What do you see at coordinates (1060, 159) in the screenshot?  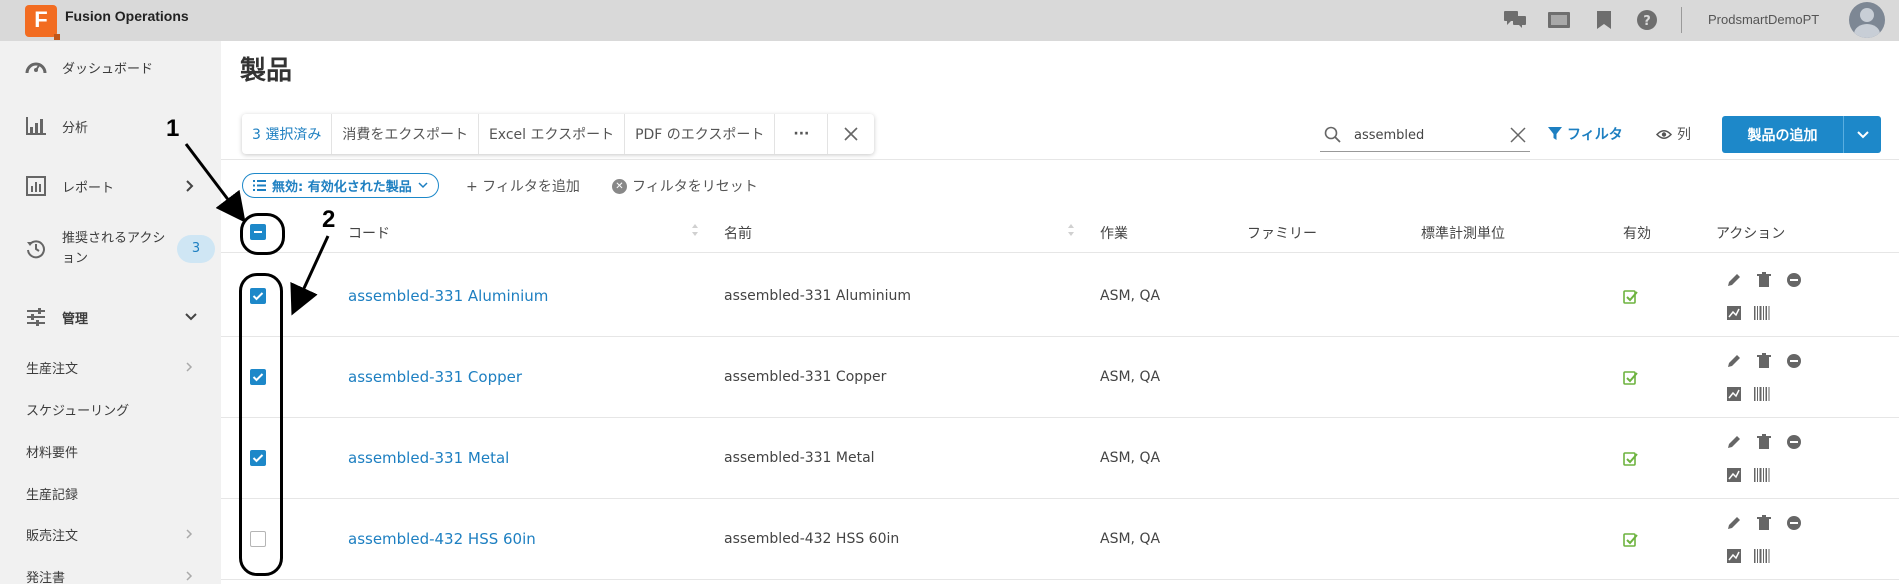 I see `toolbar-divider` at bounding box center [1060, 159].